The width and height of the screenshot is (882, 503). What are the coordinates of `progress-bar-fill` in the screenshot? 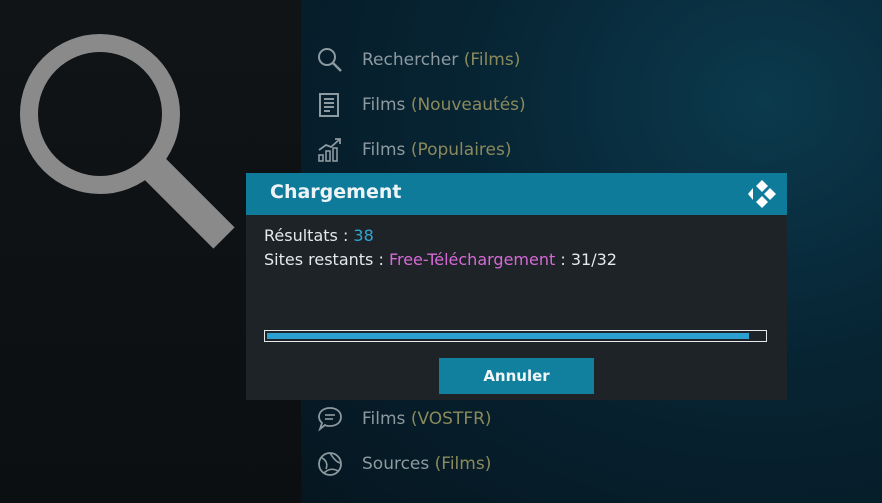 It's located at (508, 336).